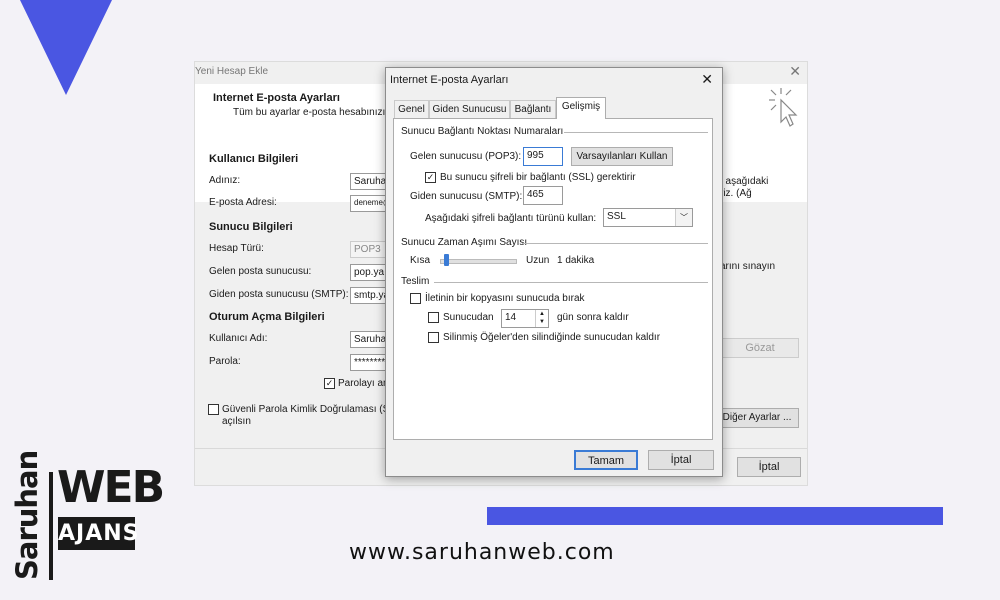  Describe the element at coordinates (707, 79) in the screenshot. I see `dialog-close-icon: ✕` at that location.